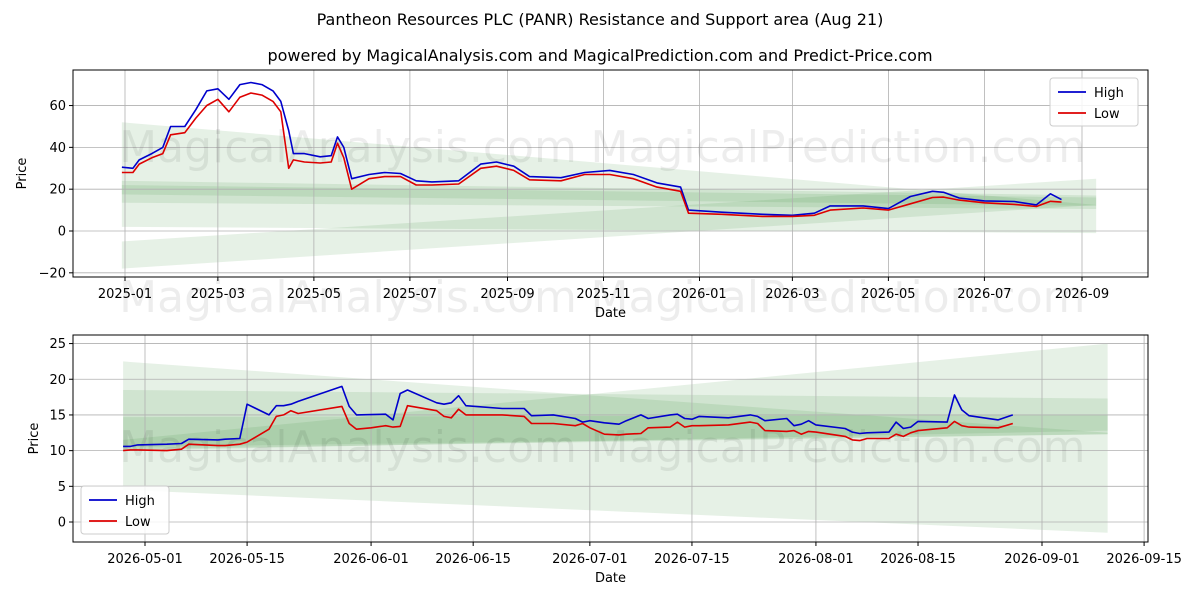  I want to click on y-tick-label: 10, so click(57, 451).